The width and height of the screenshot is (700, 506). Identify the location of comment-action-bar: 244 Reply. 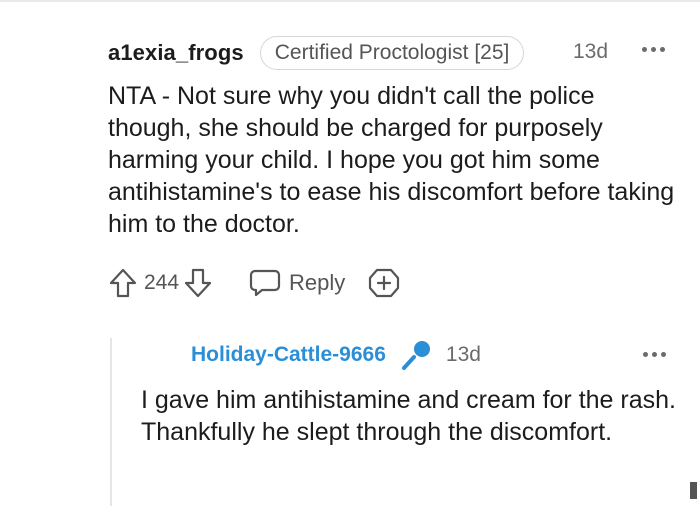
(254, 283).